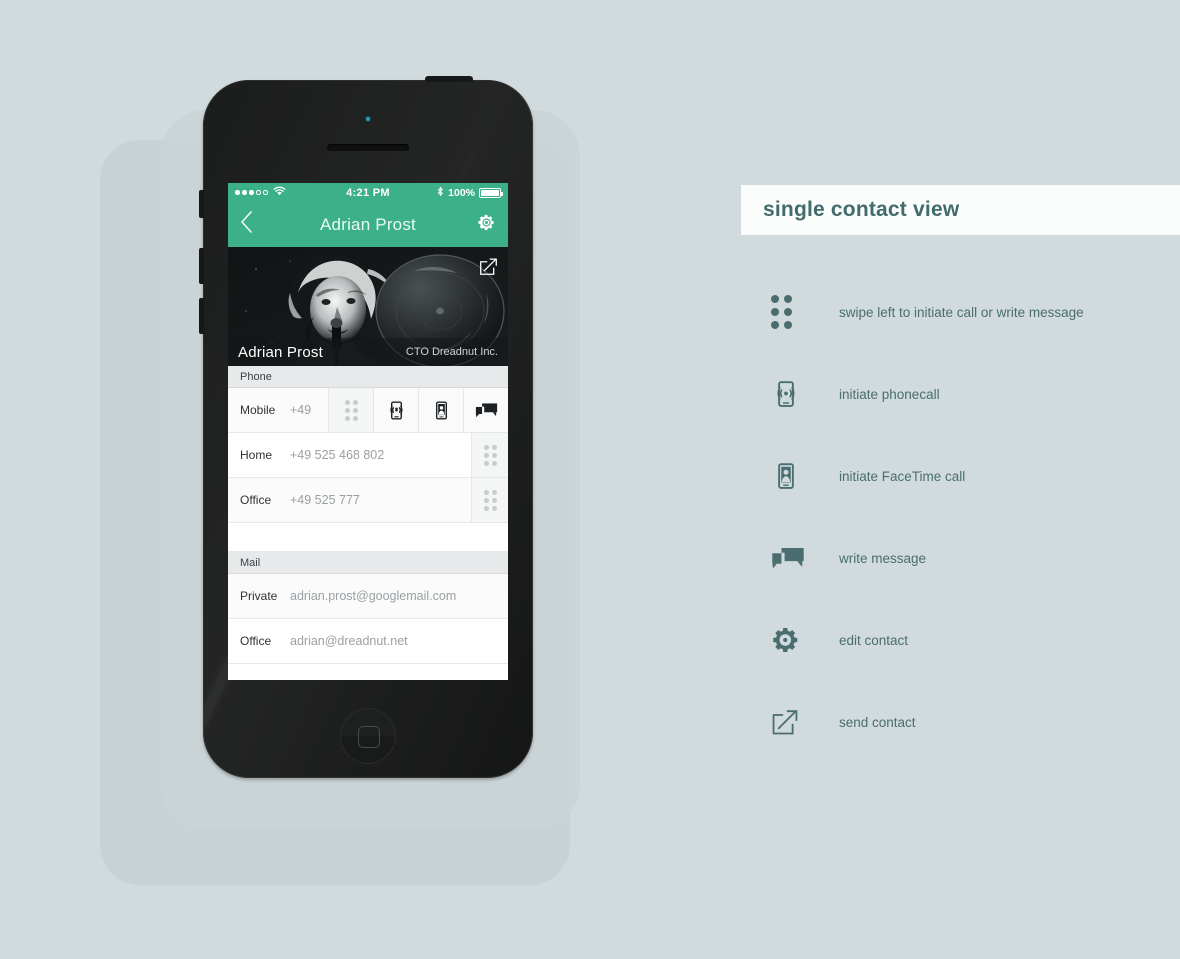  What do you see at coordinates (349, 641) in the screenshot?
I see `row-value: adrian@dreadnut.net` at bounding box center [349, 641].